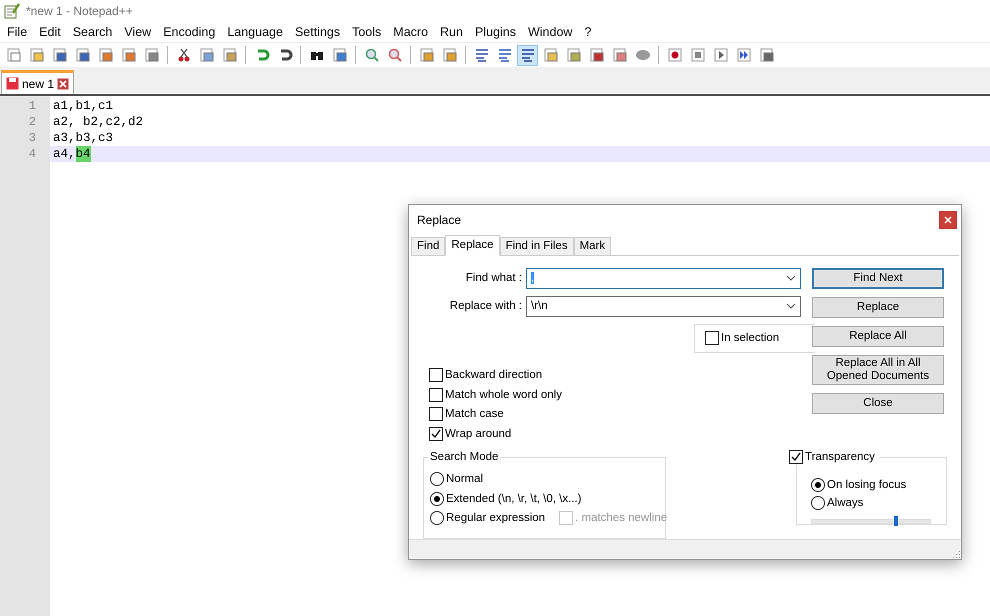  What do you see at coordinates (488, 518) in the screenshot?
I see `mode-radio: Regular expression` at bounding box center [488, 518].